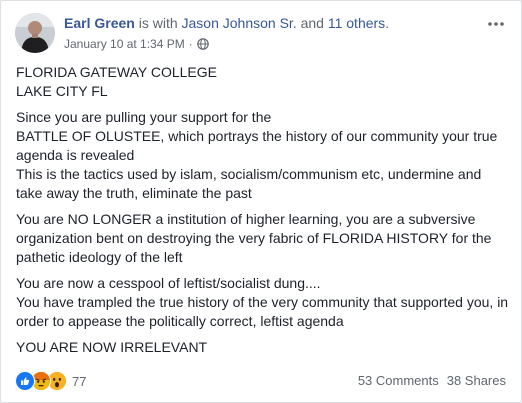 This screenshot has width=522, height=403. What do you see at coordinates (263, 347) in the screenshot?
I see `paragraph: YOU ARE NOW IRRELEVANT` at bounding box center [263, 347].